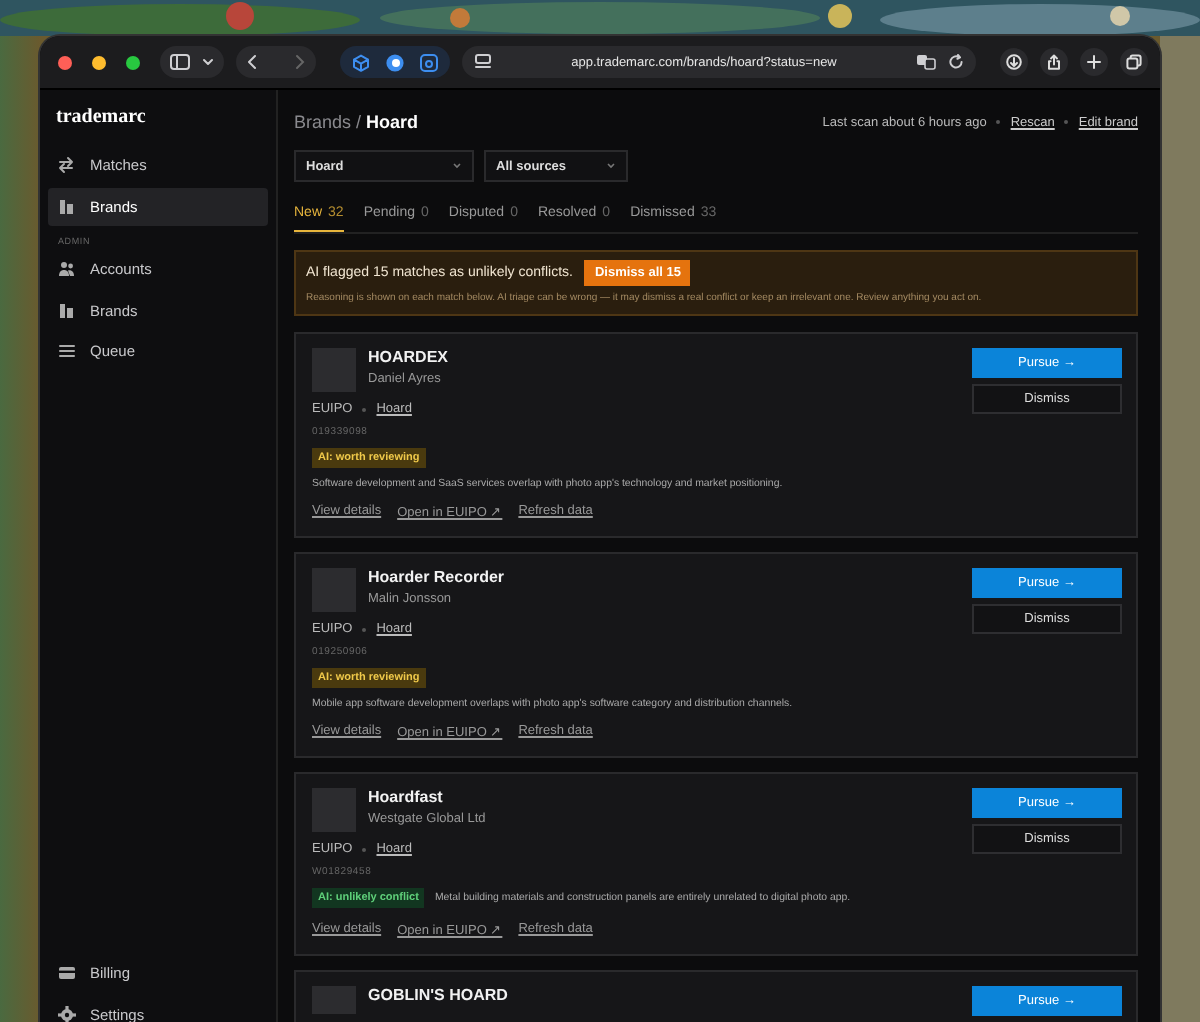 This screenshot has width=1200, height=1022. I want to click on window-icon, so click(429, 62).